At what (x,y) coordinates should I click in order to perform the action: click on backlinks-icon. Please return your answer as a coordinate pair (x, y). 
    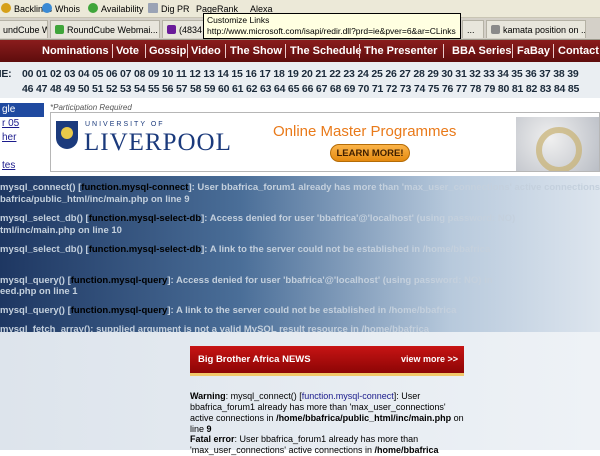
    Looking at the image, I should click on (6, 8).